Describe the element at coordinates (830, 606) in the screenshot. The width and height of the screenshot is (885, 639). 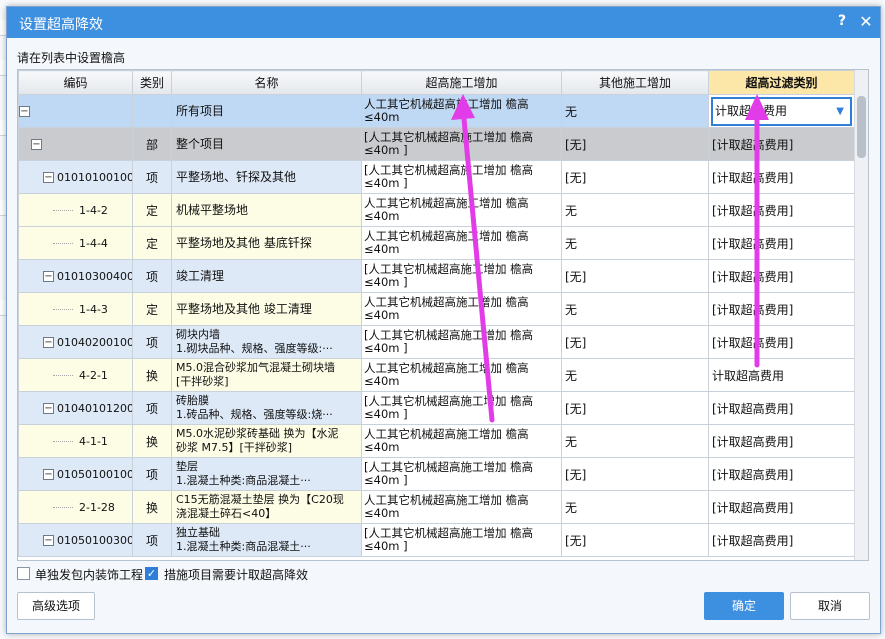
I see `cancel-button: 取消` at that location.